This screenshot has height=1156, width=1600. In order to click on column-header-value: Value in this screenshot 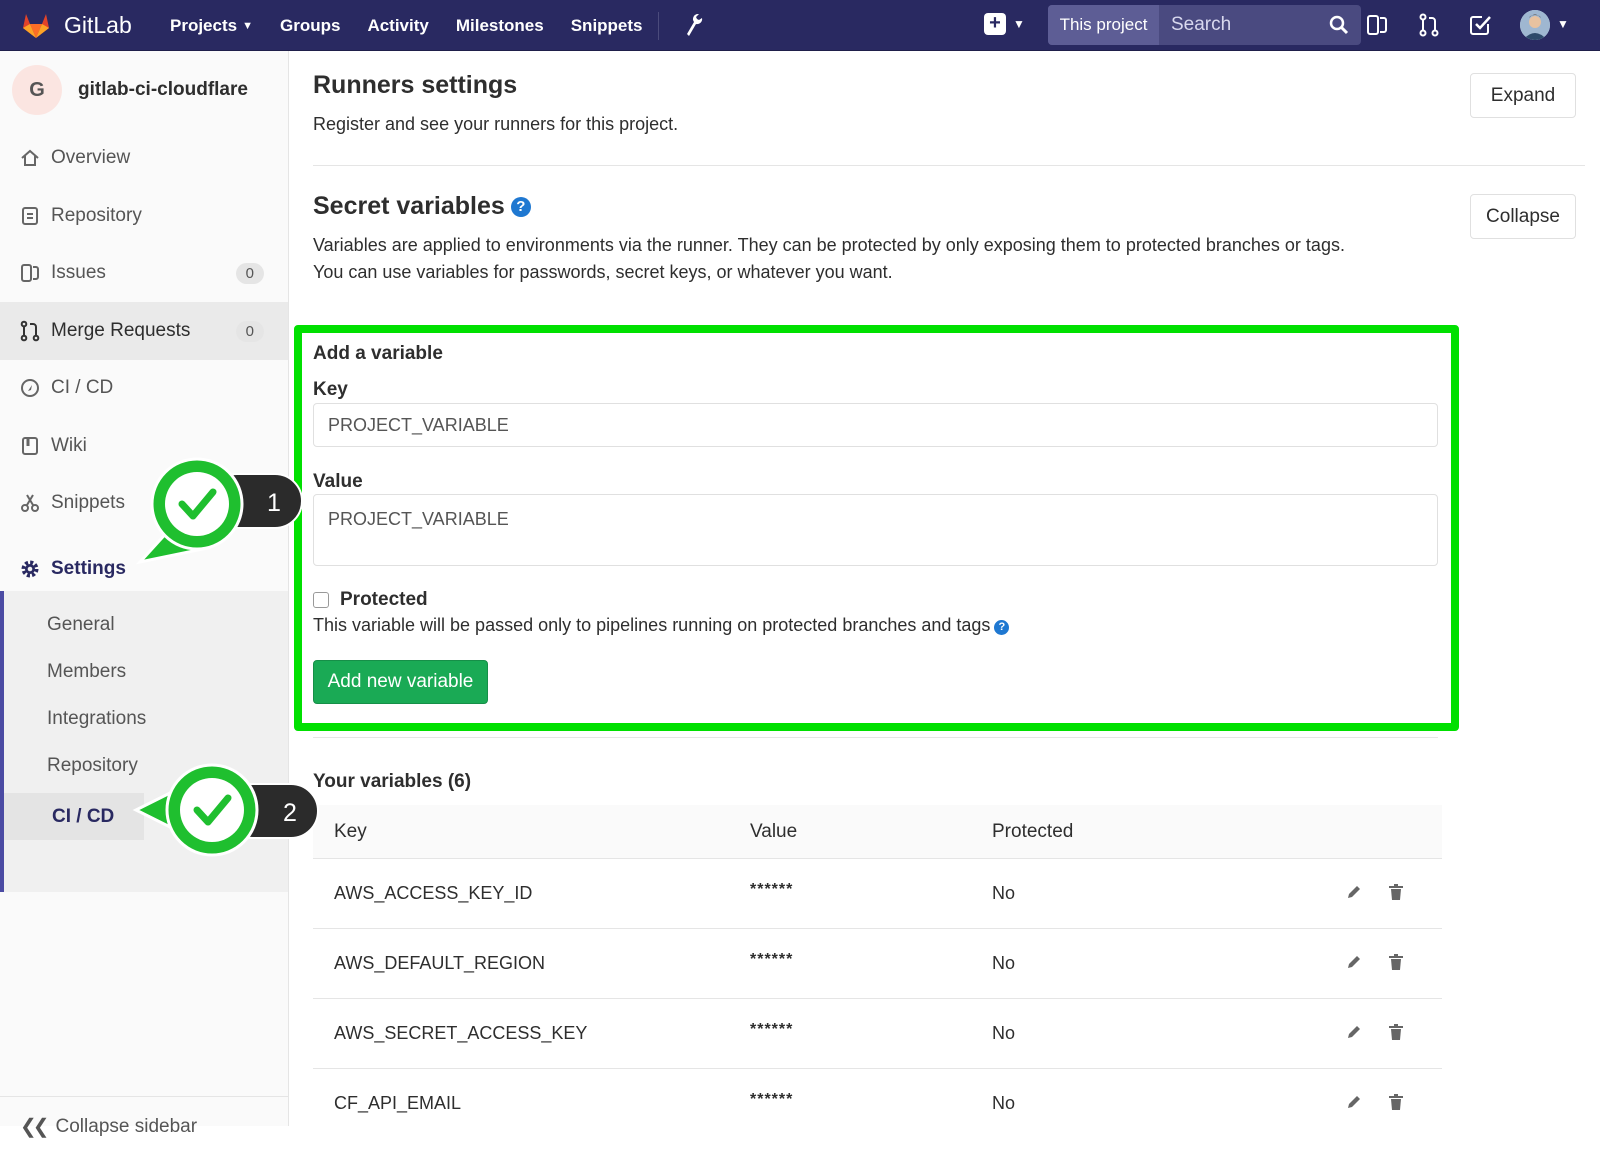, I will do `click(774, 831)`.